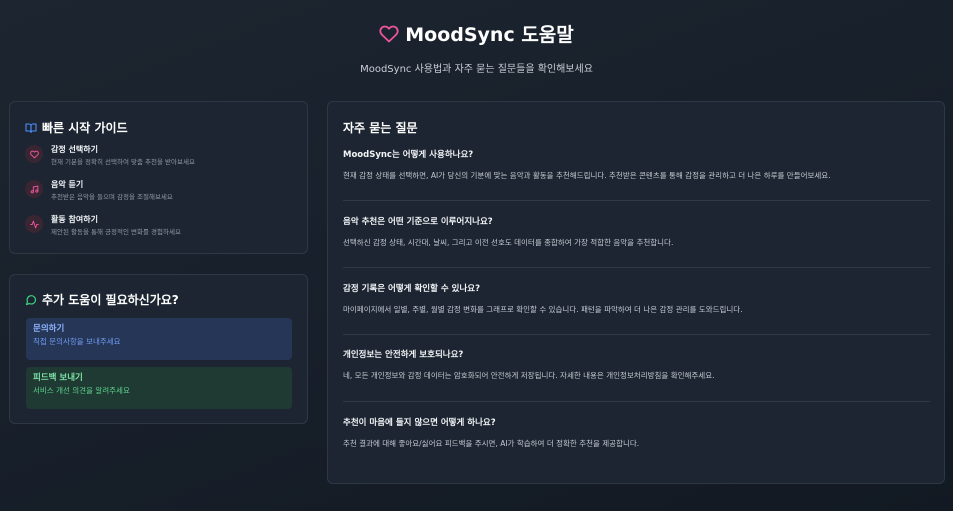  I want to click on contact-button: 문의하기 직접 문의사항을 보내주세요, so click(159, 339).